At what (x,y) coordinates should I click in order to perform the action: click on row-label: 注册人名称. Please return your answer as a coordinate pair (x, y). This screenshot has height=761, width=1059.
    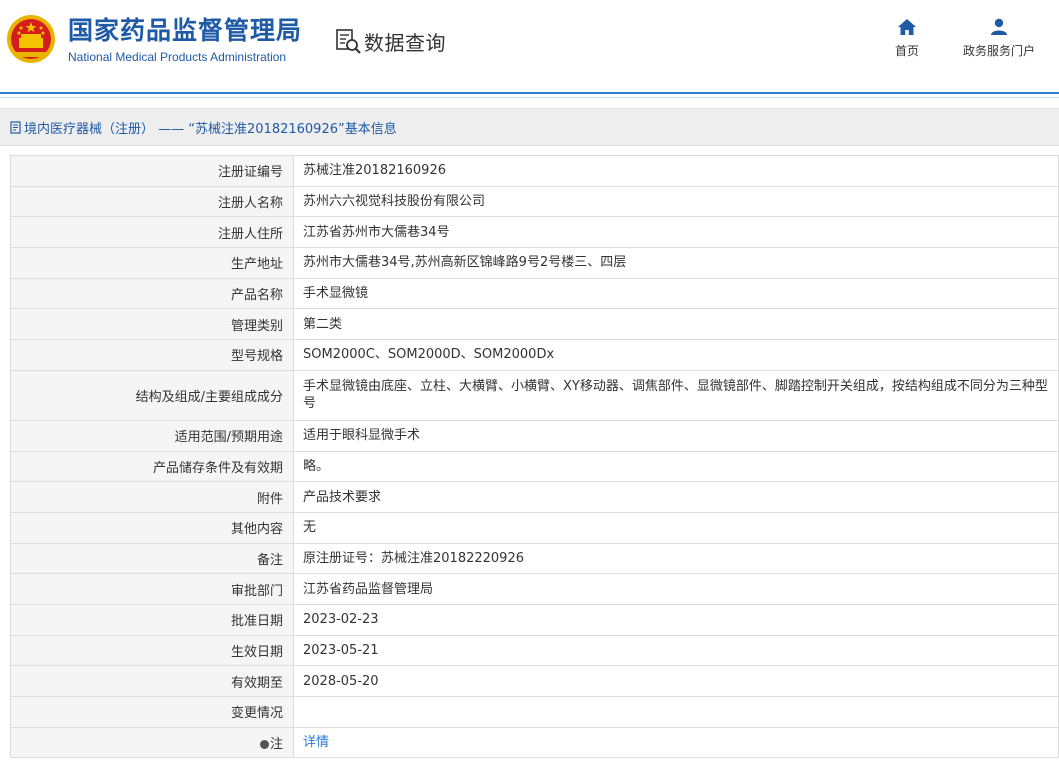
    Looking at the image, I should click on (152, 201).